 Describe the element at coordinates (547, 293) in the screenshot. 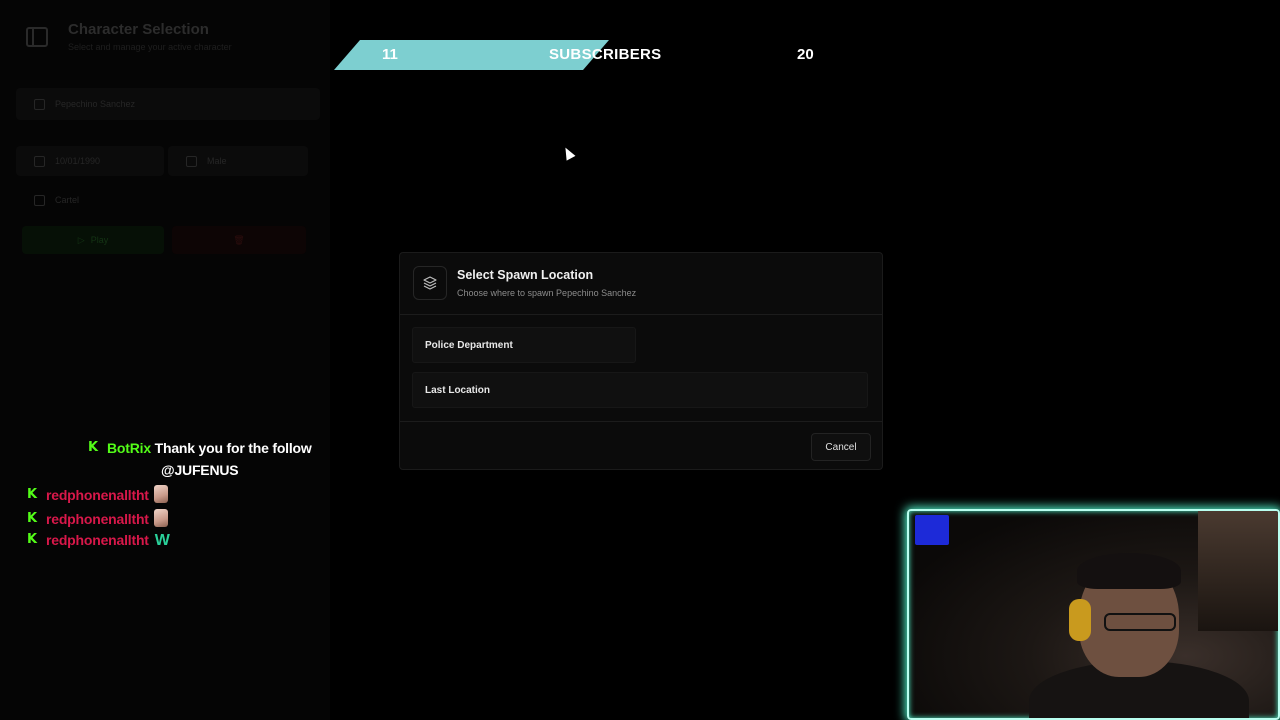

I see `dialog-subtitle: Choose where to spawn Pepechino Sanchez` at that location.